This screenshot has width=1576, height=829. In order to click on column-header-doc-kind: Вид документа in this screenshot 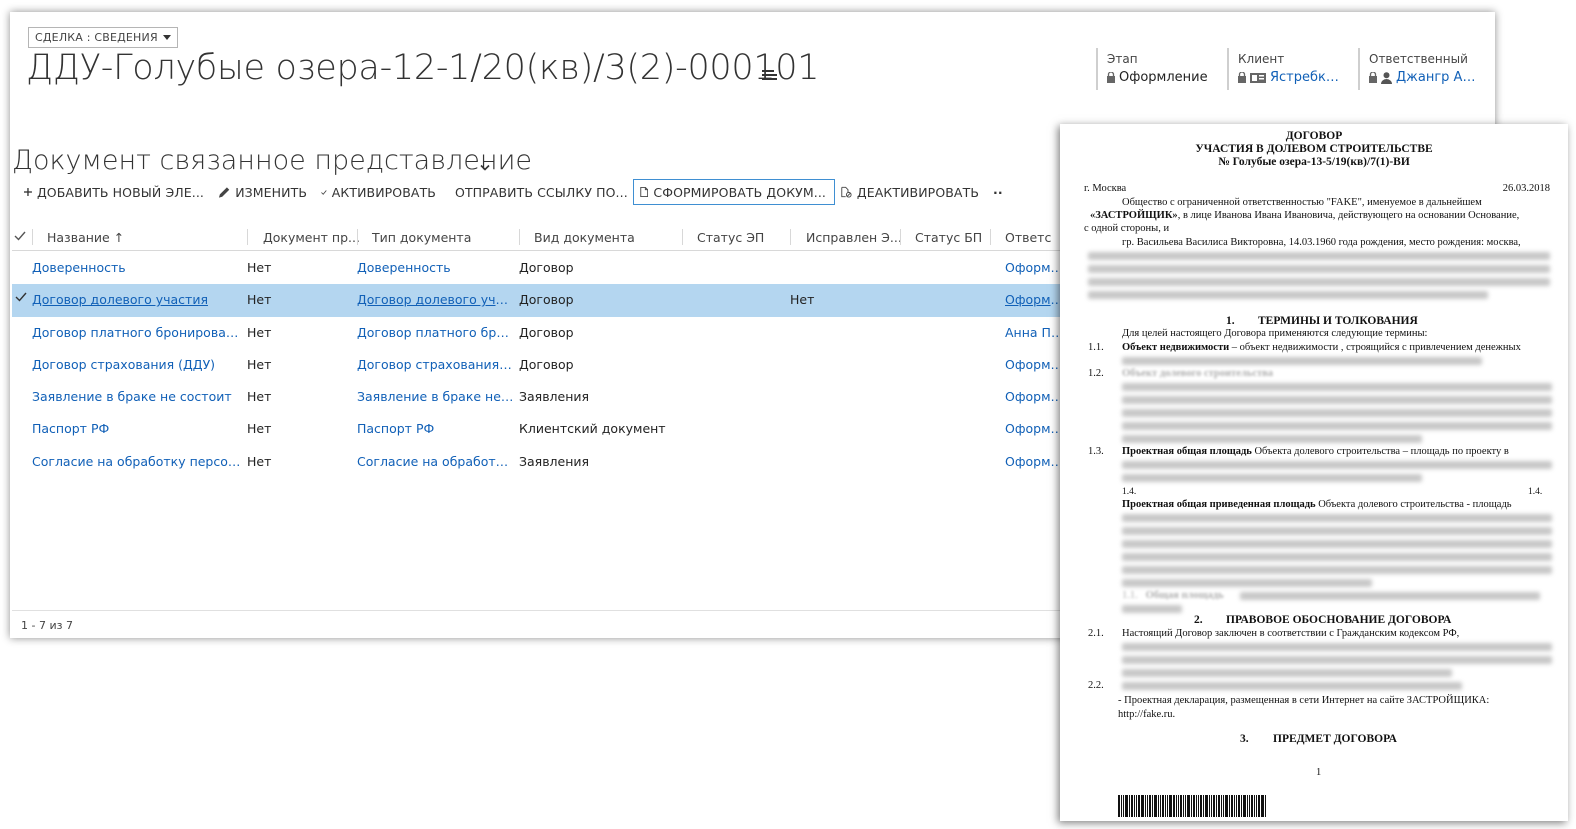, I will do `click(584, 237)`.